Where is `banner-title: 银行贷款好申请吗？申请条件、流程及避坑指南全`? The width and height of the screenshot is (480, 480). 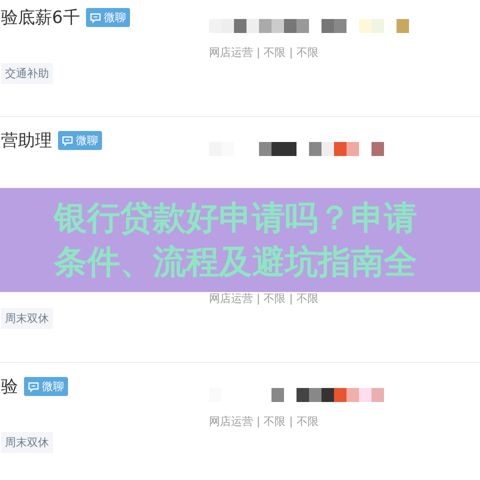 banner-title: 银行贷款好申请吗？申请条件、流程及避坑指南全 is located at coordinates (236, 240).